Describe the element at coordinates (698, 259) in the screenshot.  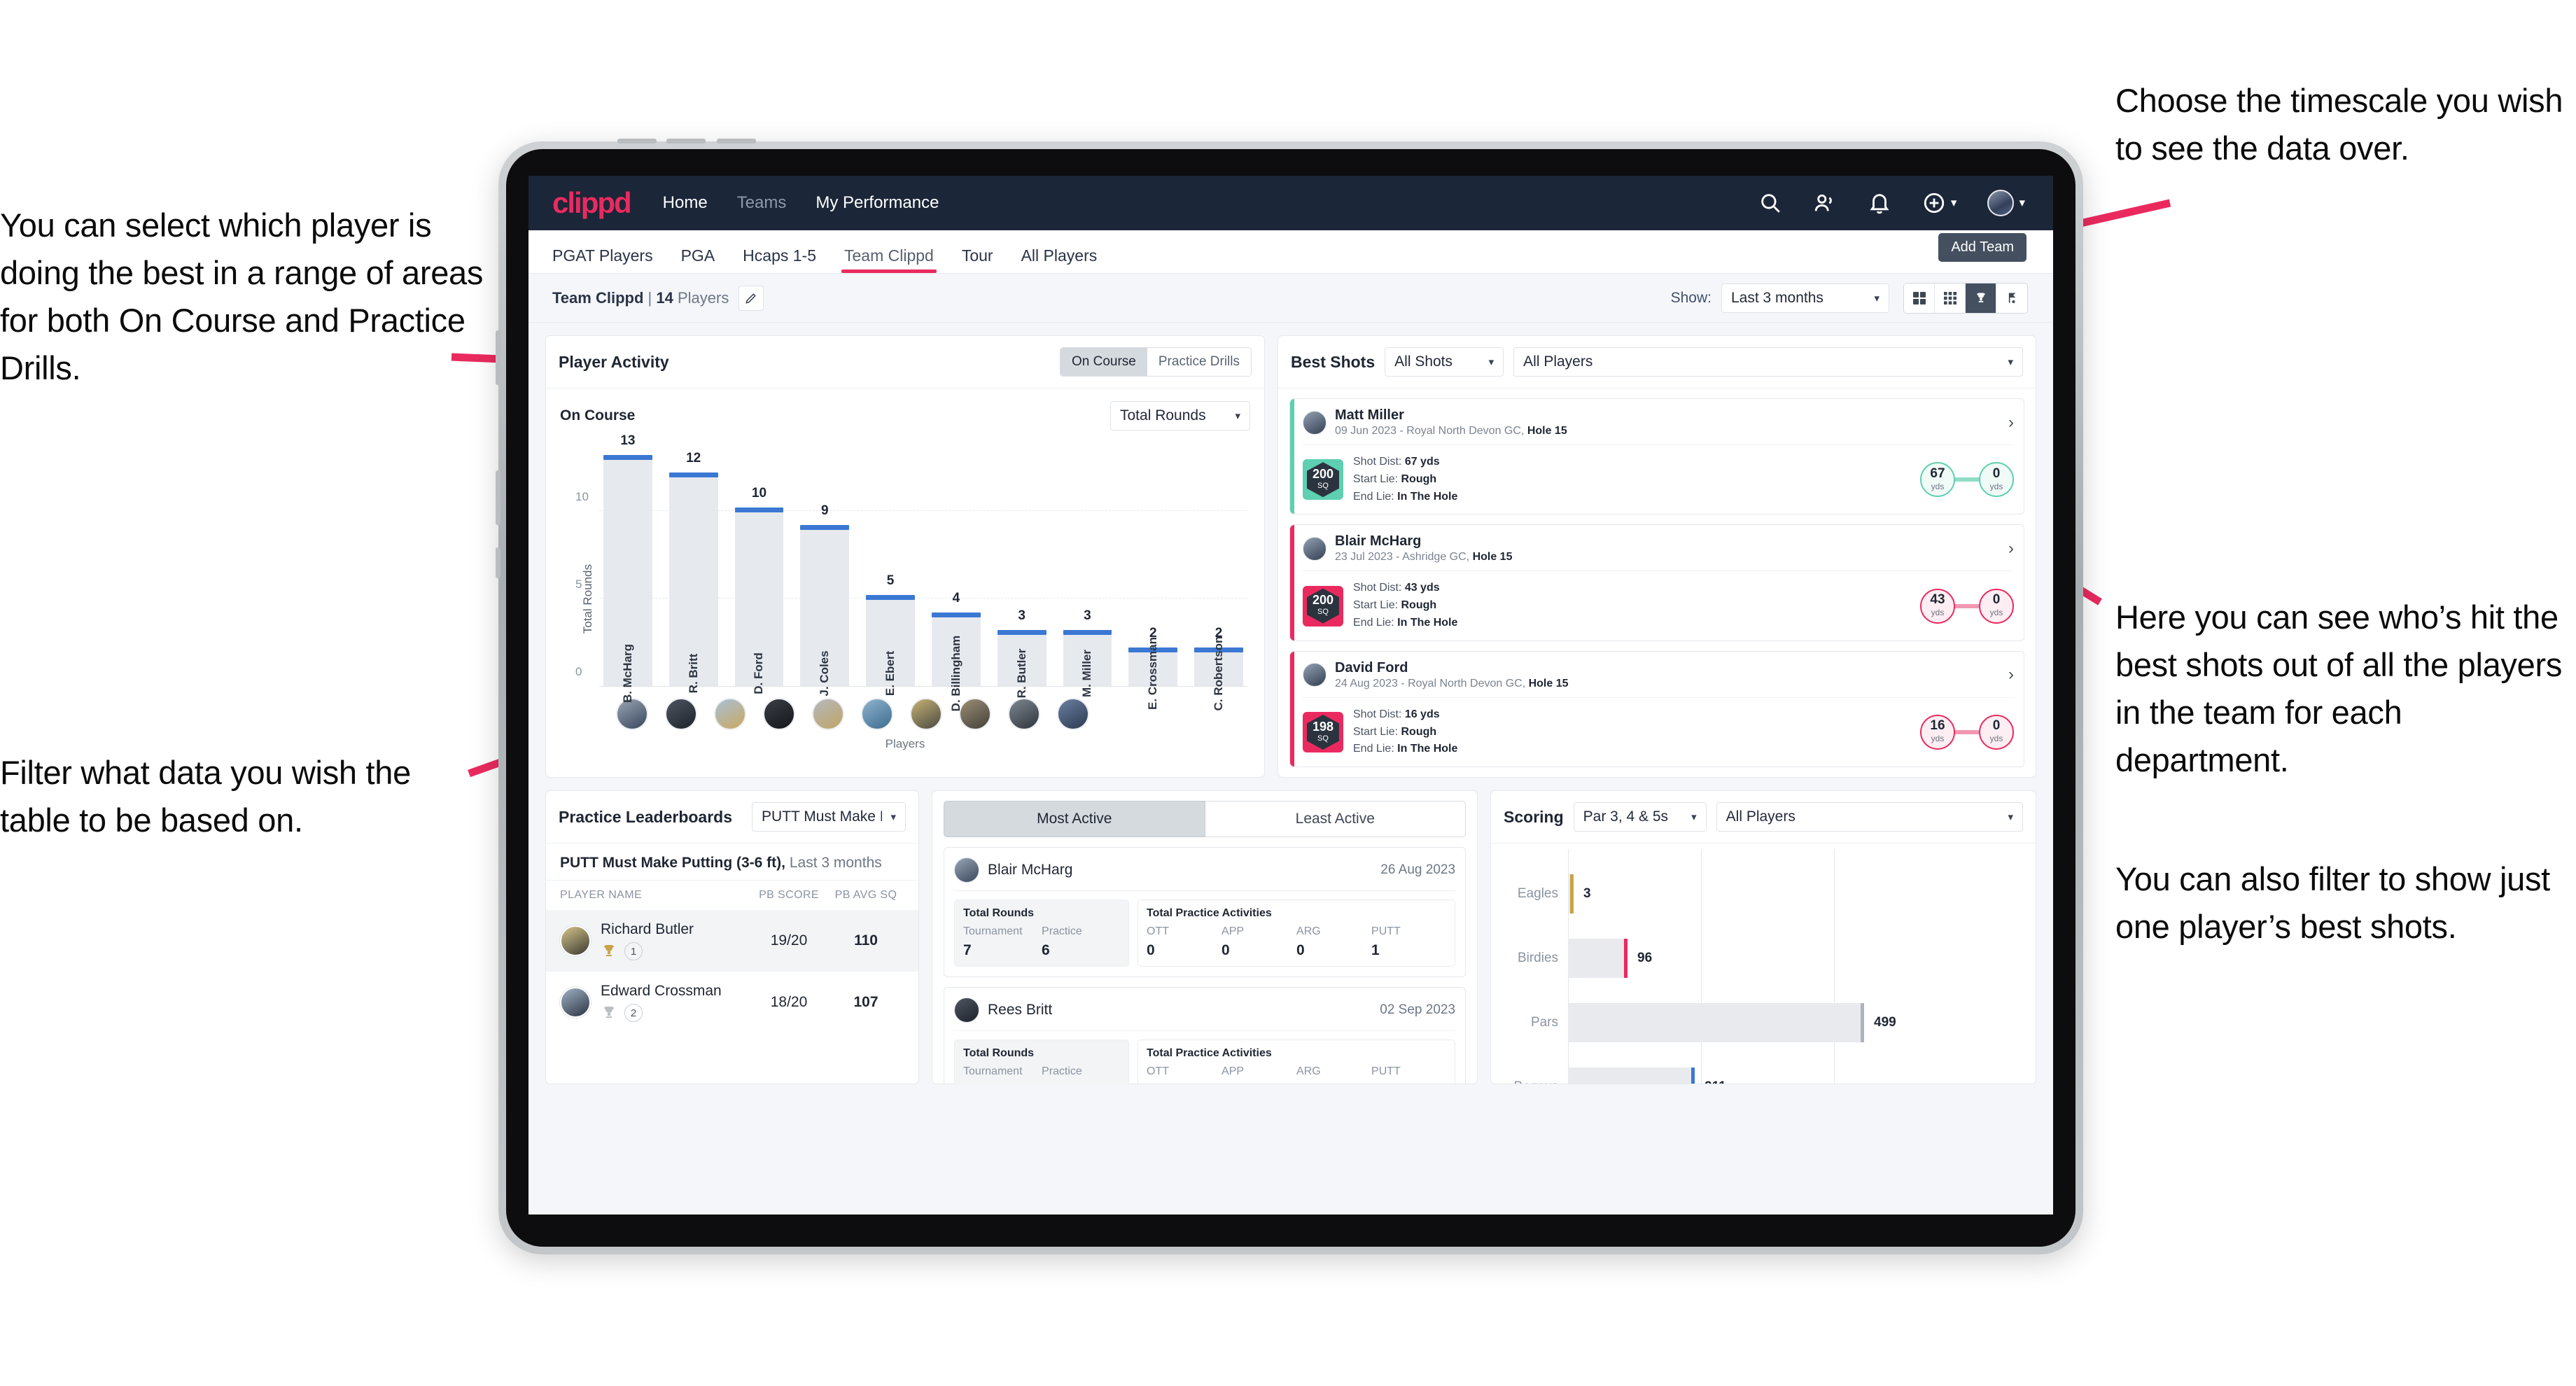
I see `tab-pga: PGA` at that location.